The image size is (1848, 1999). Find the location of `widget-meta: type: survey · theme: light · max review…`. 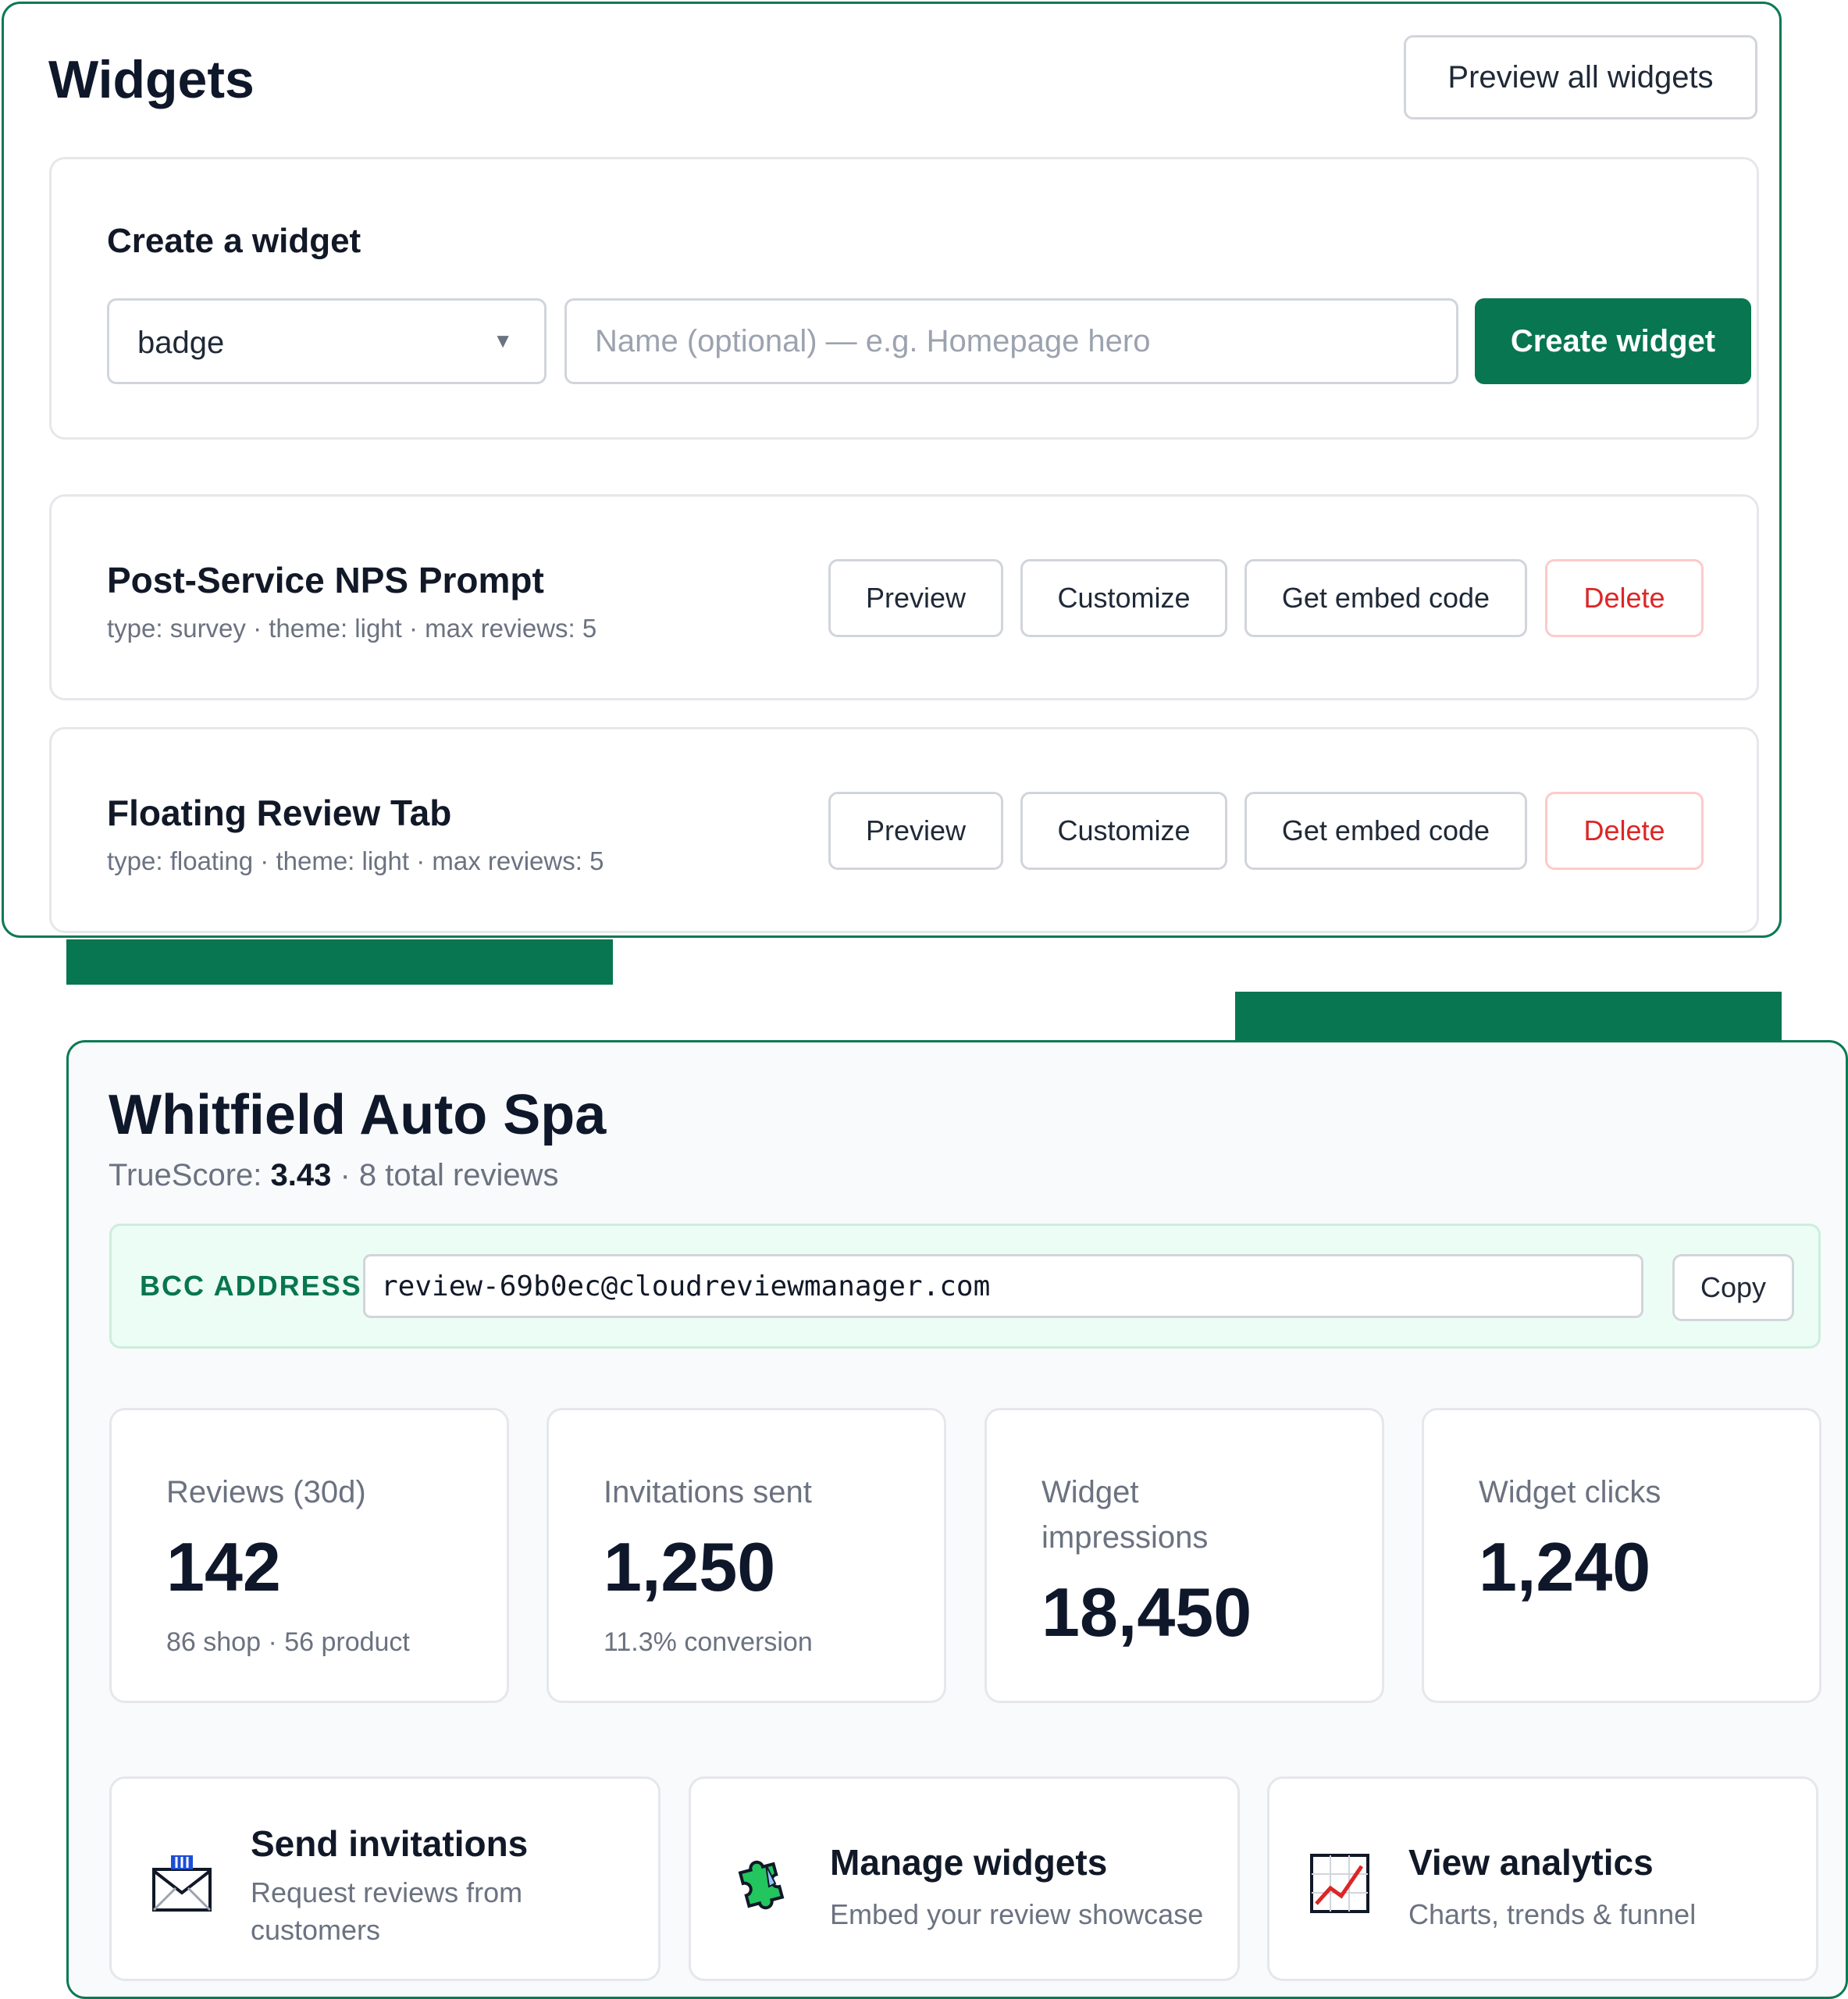

widget-meta: type: survey · theme: light · max review… is located at coordinates (352, 628).